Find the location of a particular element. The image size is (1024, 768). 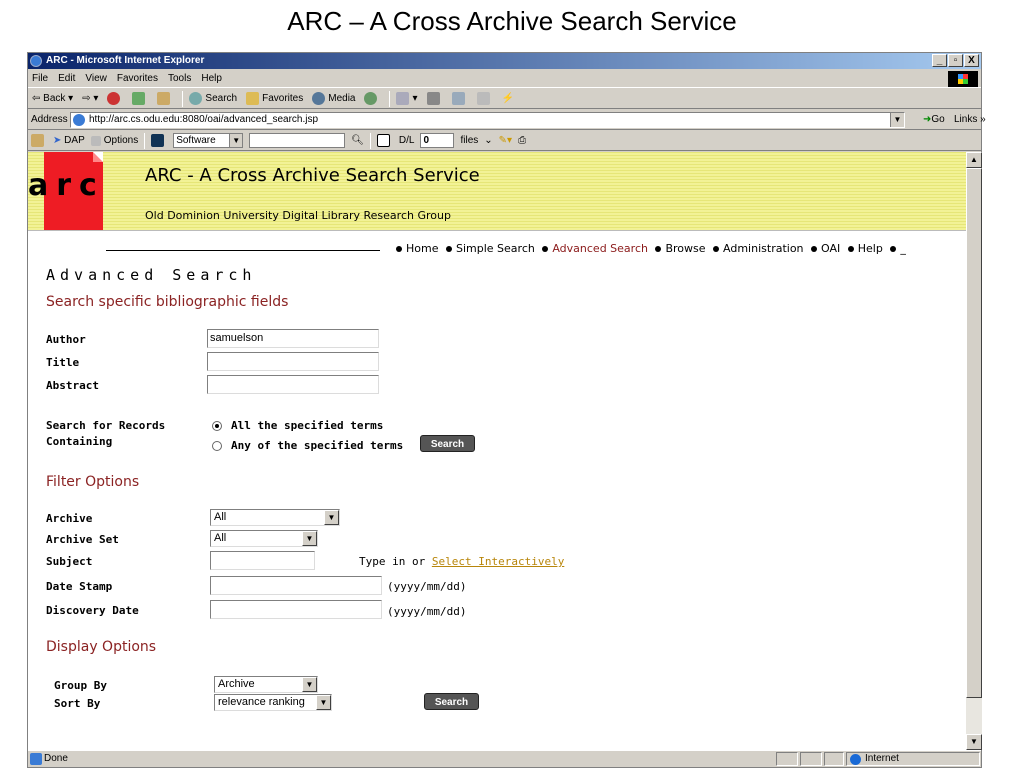

sort-by-value: relevance ranking is located at coordinates (261, 702).